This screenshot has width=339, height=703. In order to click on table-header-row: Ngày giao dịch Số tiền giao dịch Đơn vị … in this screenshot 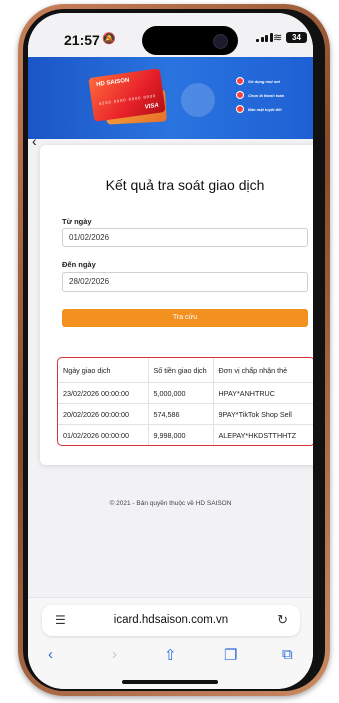, I will do `click(185, 370)`.